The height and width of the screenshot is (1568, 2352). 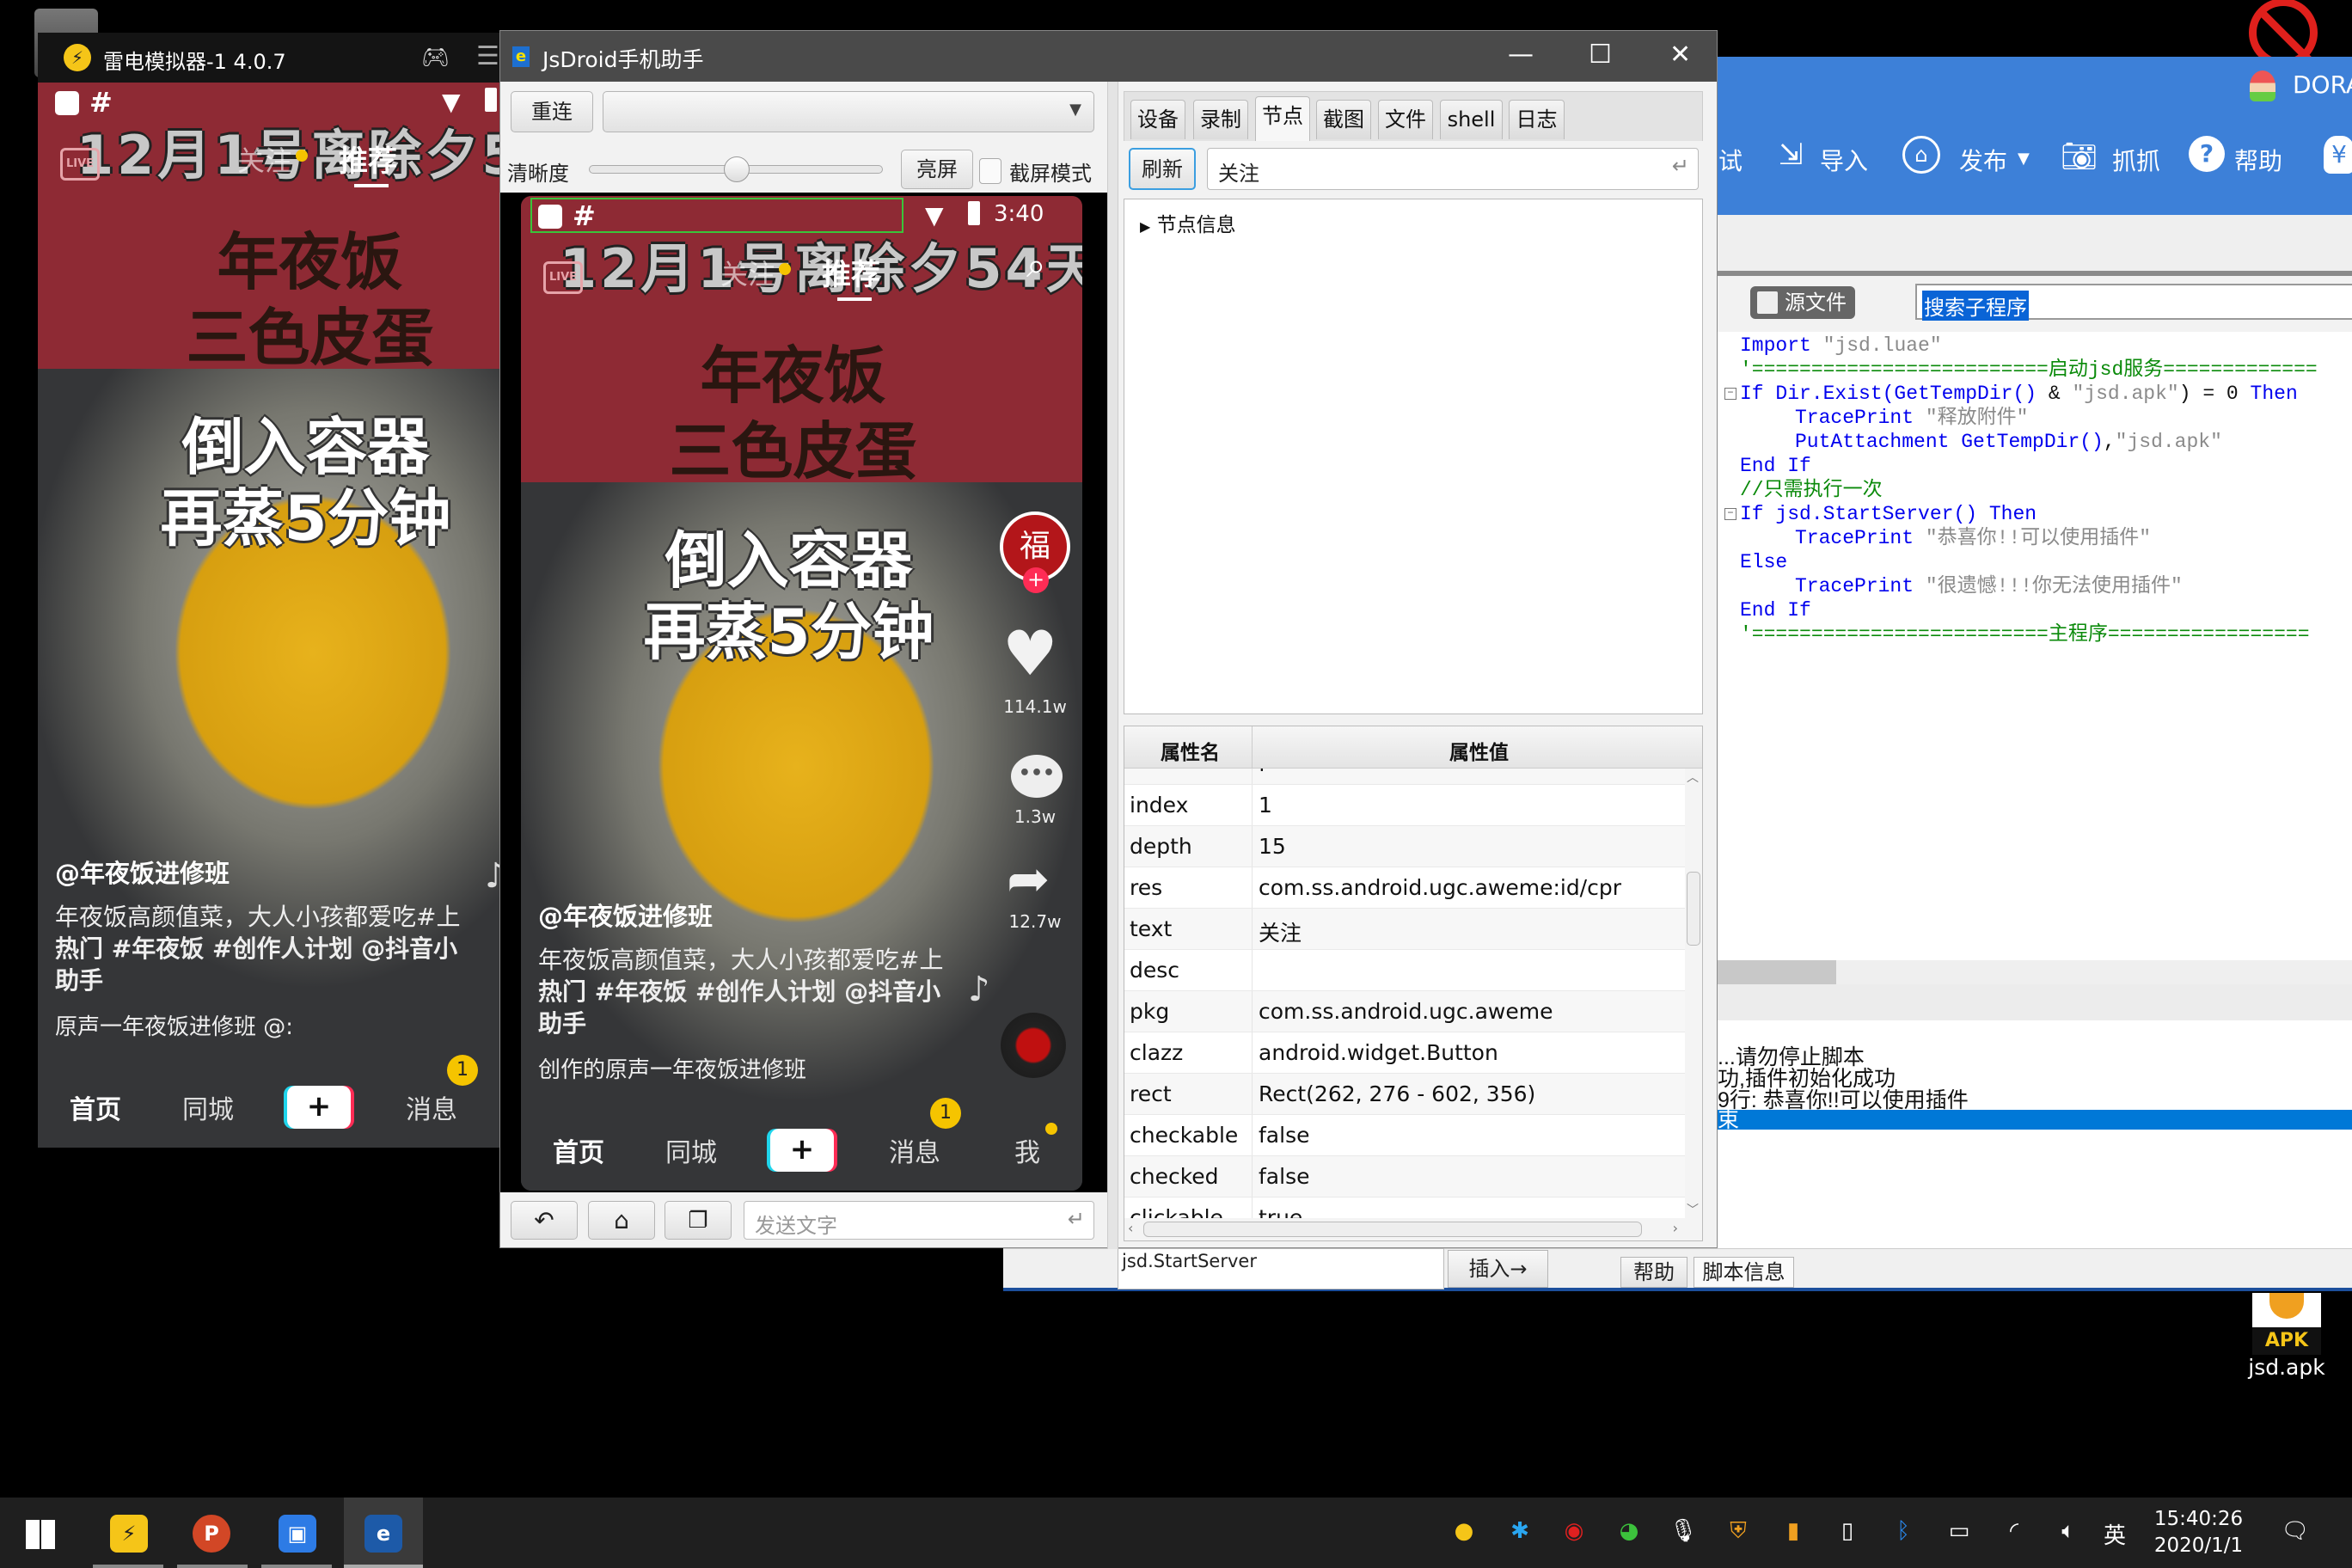 What do you see at coordinates (1190, 750) in the screenshot?
I see `column-header-name: 属性名` at bounding box center [1190, 750].